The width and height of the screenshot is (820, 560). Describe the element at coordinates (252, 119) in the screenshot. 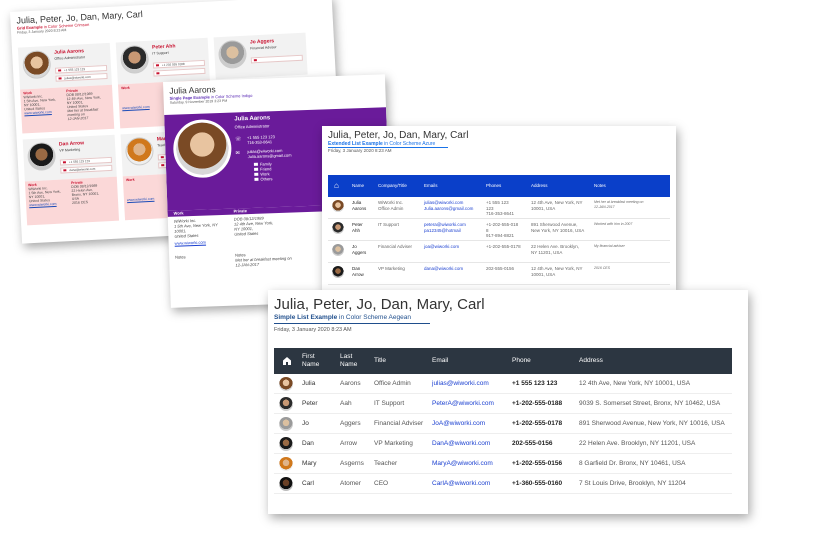

I see `contact-name: Julia Aarons` at that location.